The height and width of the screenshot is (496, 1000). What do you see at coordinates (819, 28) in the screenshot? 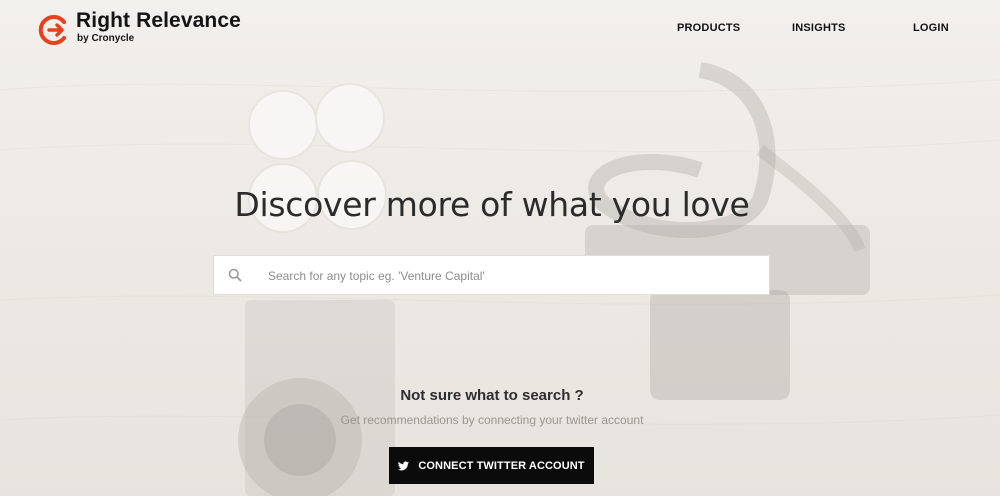
I see `nav-insights: INSIGHTS` at bounding box center [819, 28].